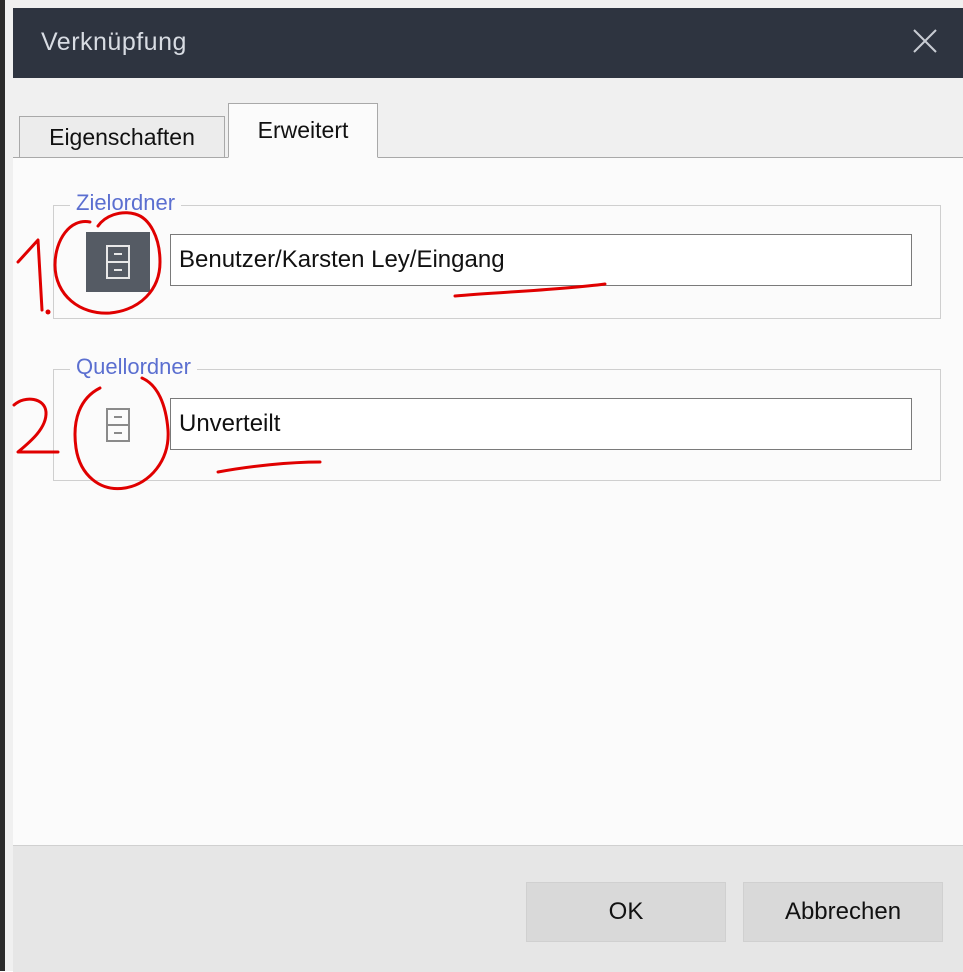 The width and height of the screenshot is (963, 972). I want to click on target-folder-label: Zielordner, so click(126, 203).